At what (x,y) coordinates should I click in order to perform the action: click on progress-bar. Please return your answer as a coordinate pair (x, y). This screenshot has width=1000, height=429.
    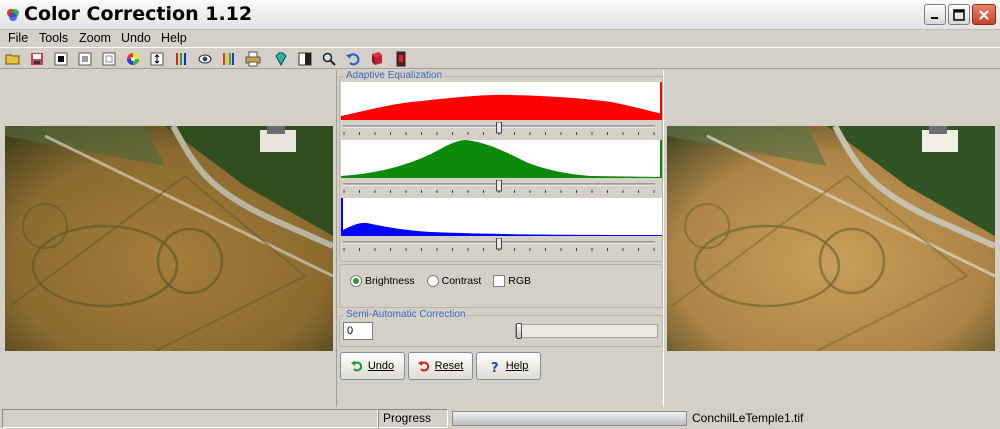
    Looking at the image, I should click on (569, 418).